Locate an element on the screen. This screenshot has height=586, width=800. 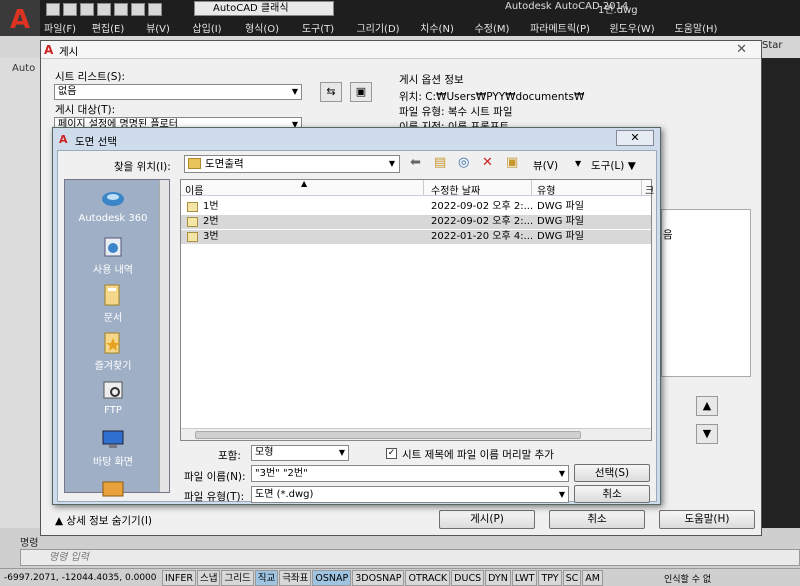
save-sheet-list-icon: ▣ is located at coordinates (361, 92).